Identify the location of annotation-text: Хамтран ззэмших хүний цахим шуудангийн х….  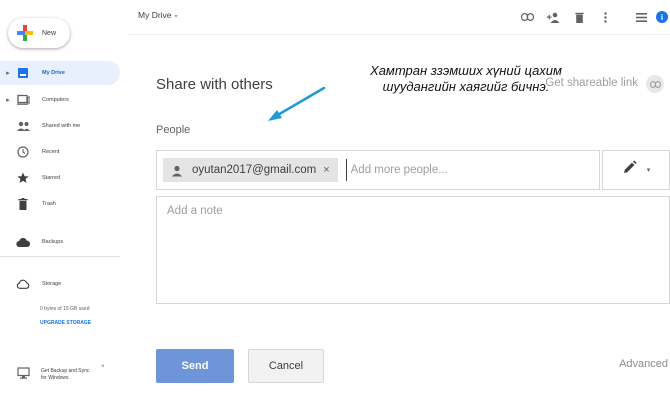
(466, 79).